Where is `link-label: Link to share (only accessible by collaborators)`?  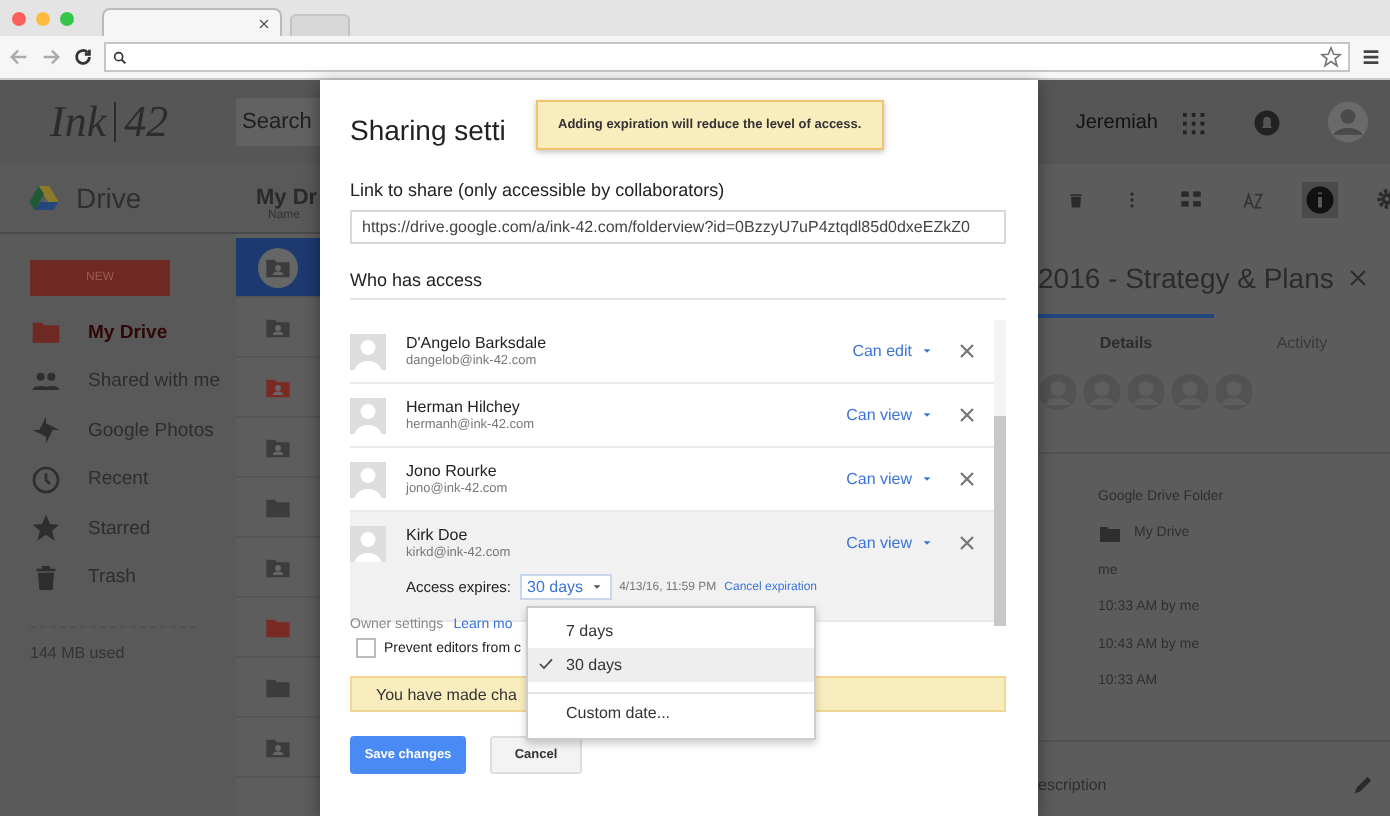 link-label: Link to share (only accessible by collaborators) is located at coordinates (538, 190).